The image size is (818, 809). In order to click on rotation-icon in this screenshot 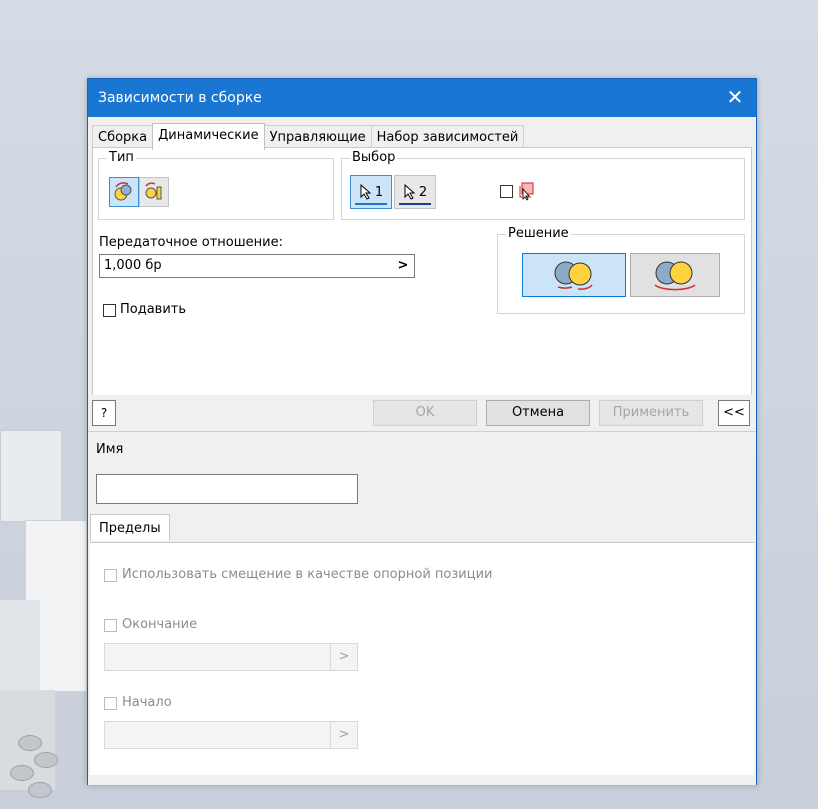, I will do `click(123, 191)`.